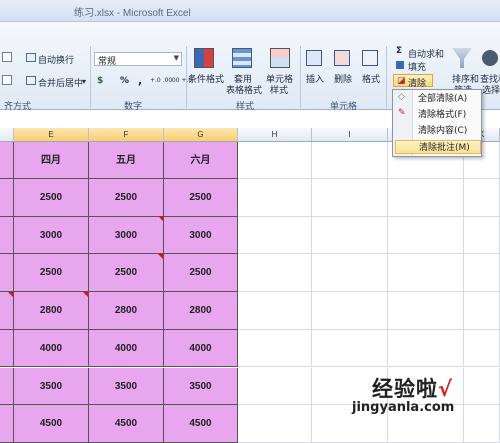 Image resolution: width=500 pixels, height=443 pixels. I want to click on column-header-e: E, so click(51, 135).